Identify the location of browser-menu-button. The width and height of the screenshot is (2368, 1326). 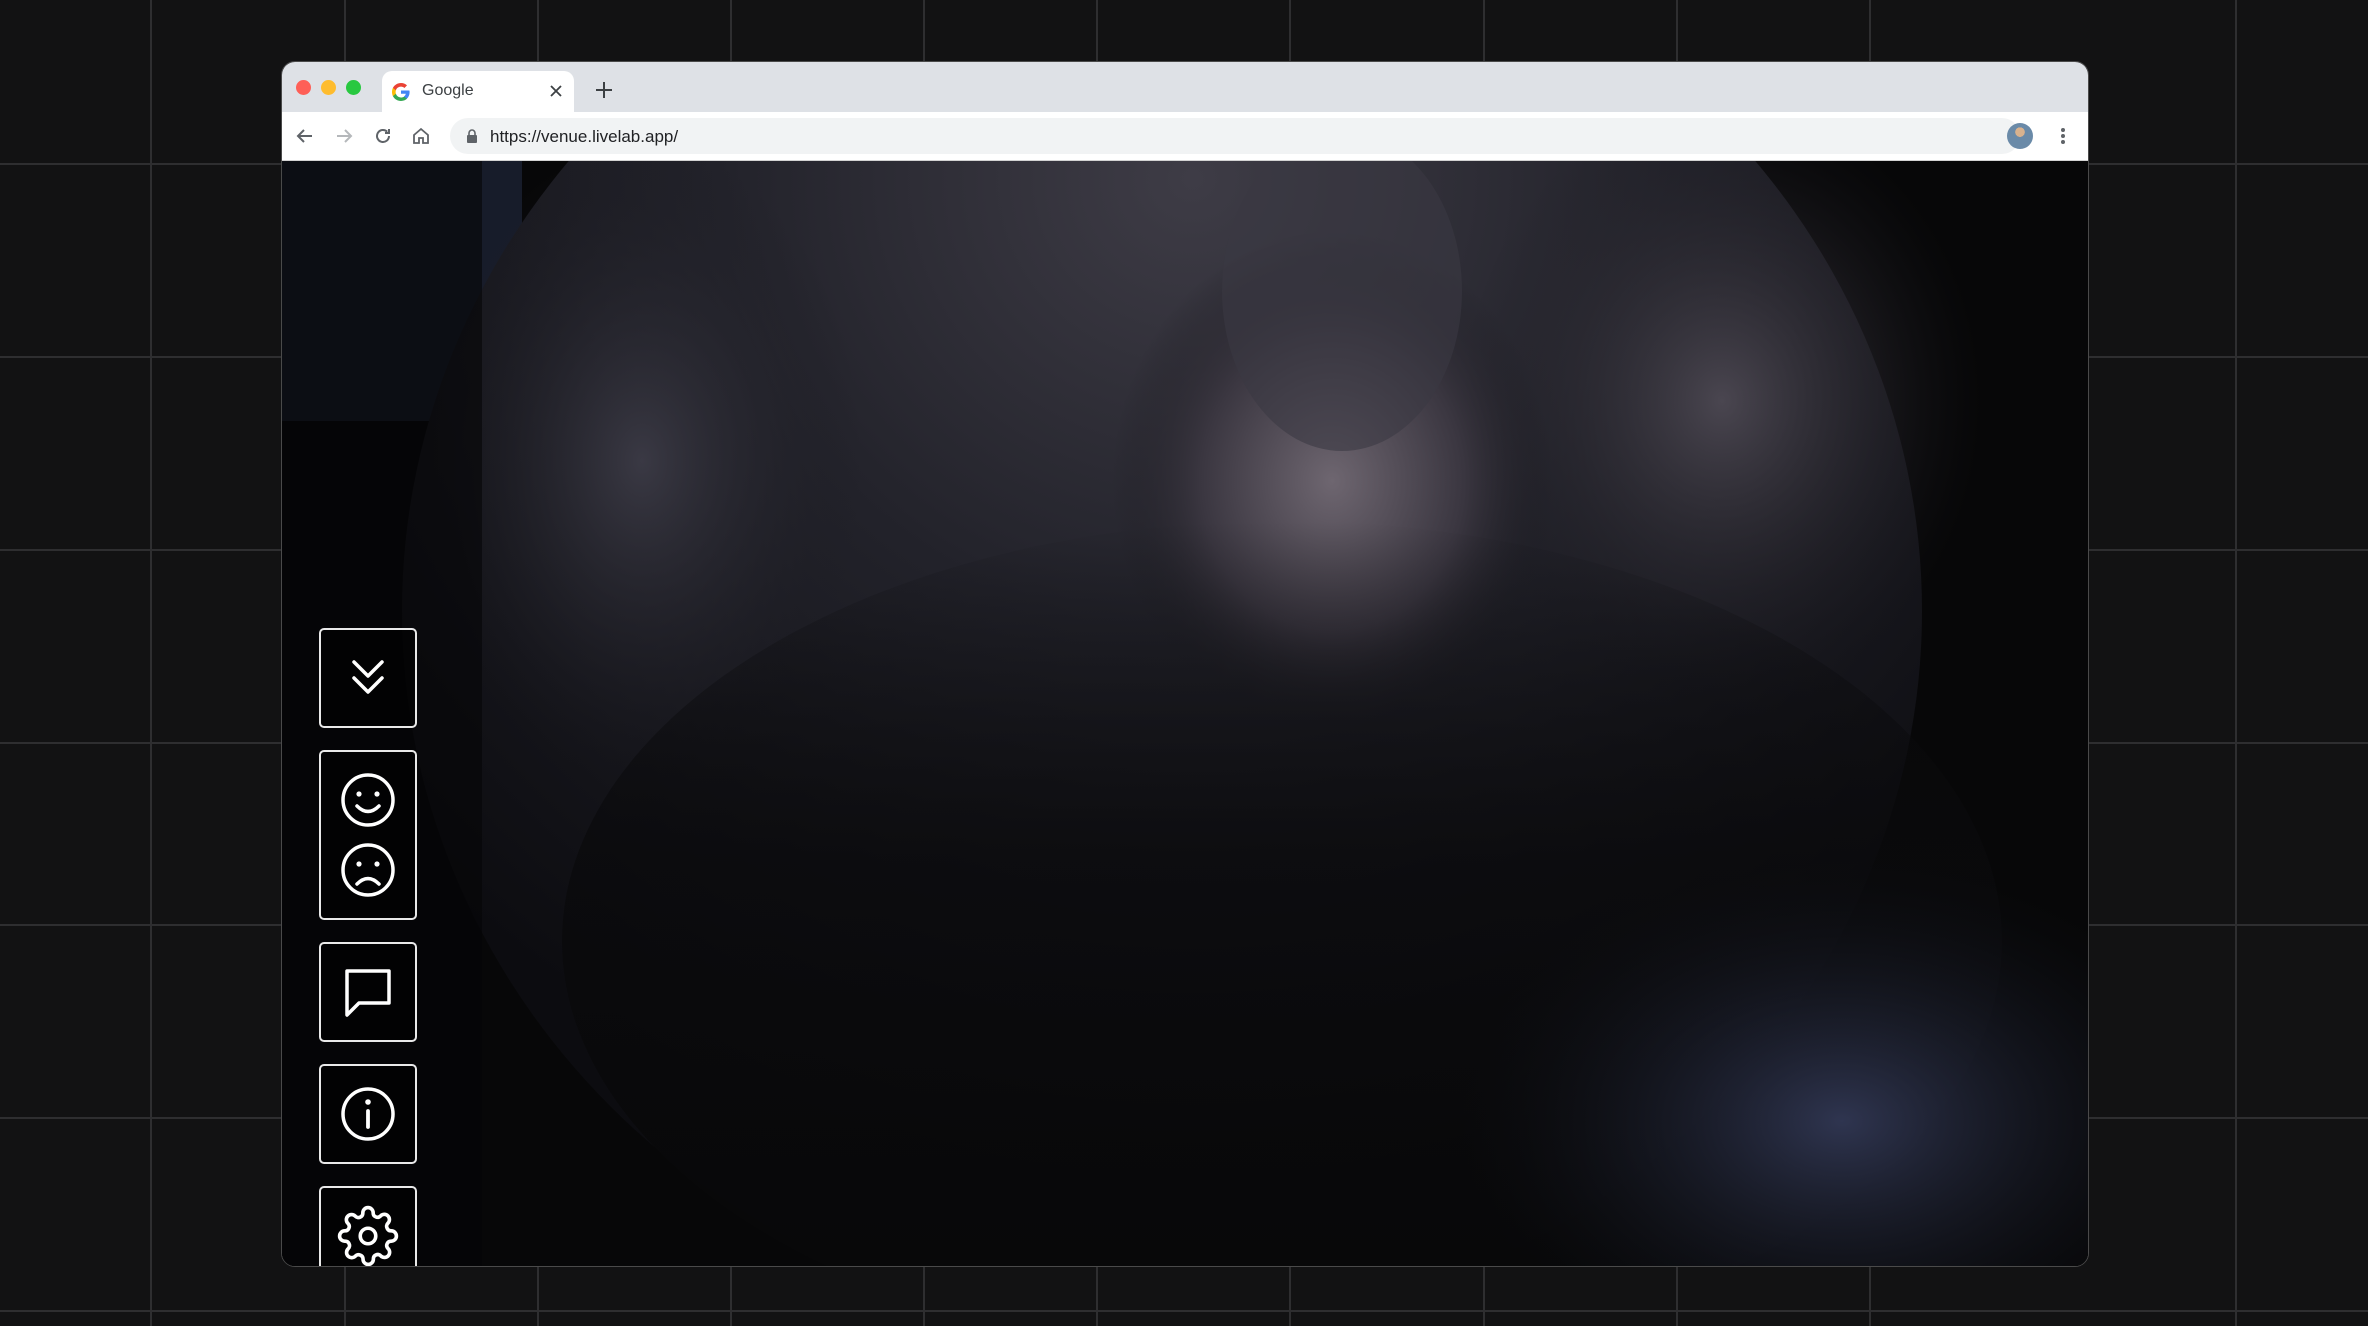
(2063, 136).